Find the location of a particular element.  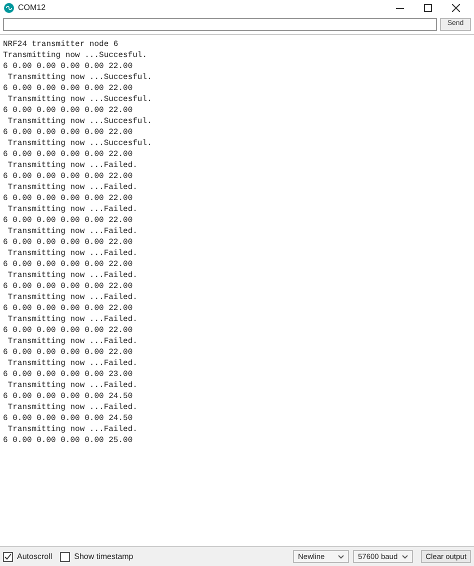

output-line: NRF24 transmitter node 6 is located at coordinates (60, 44).